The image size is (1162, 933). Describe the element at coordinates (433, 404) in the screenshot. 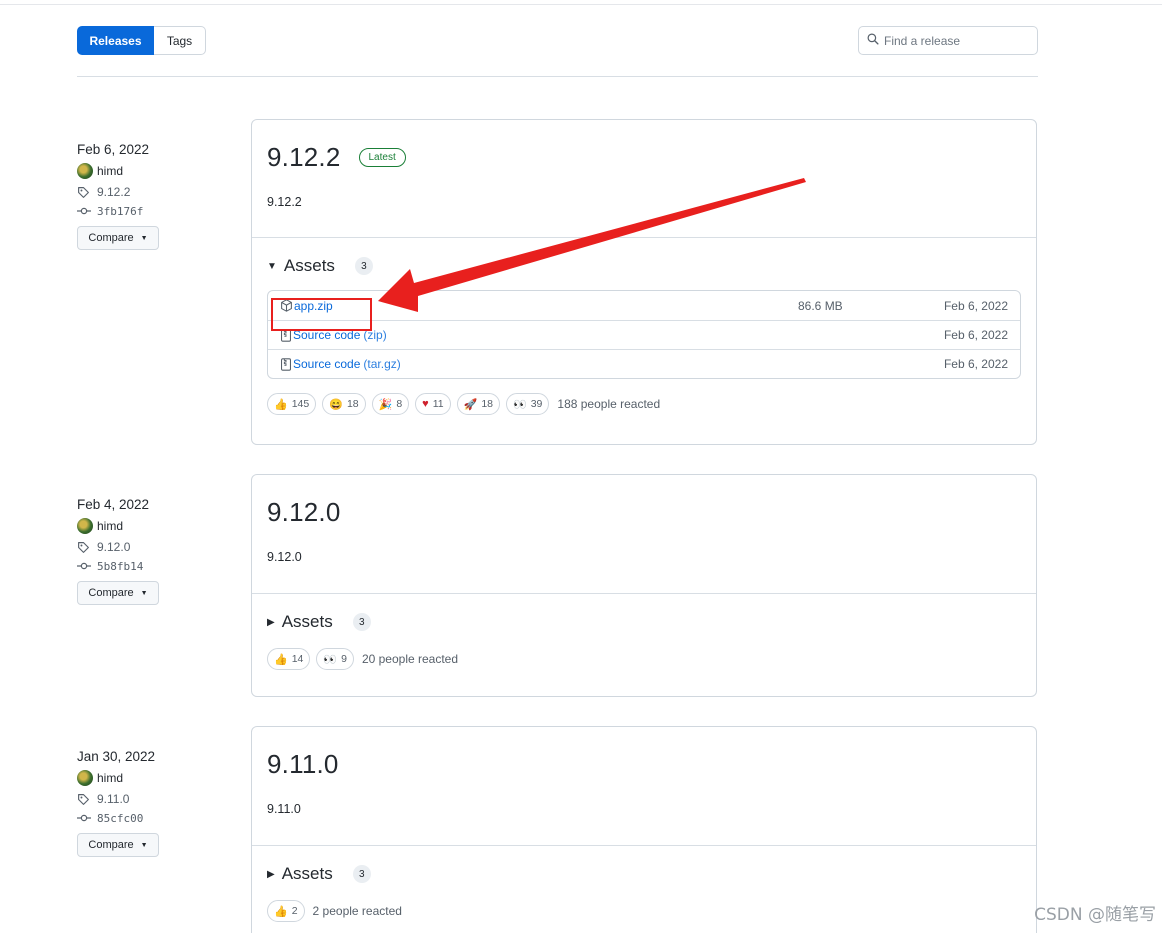

I see `reaction-heart: ♥ 11` at that location.